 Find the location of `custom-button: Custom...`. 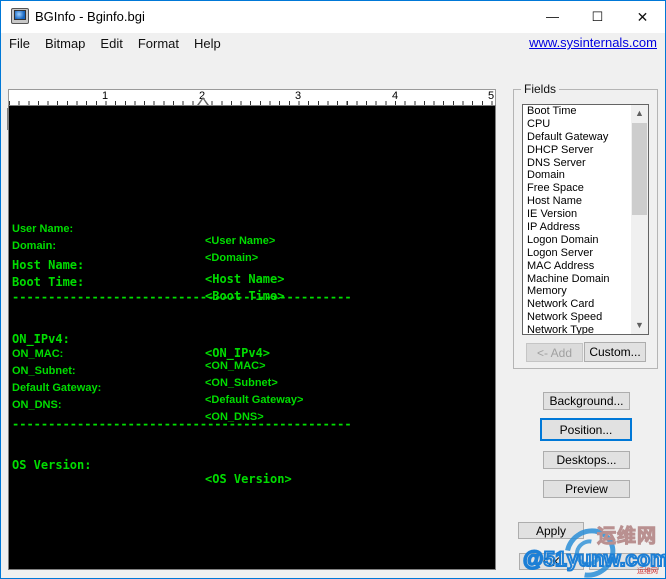

custom-button: Custom... is located at coordinates (615, 352).